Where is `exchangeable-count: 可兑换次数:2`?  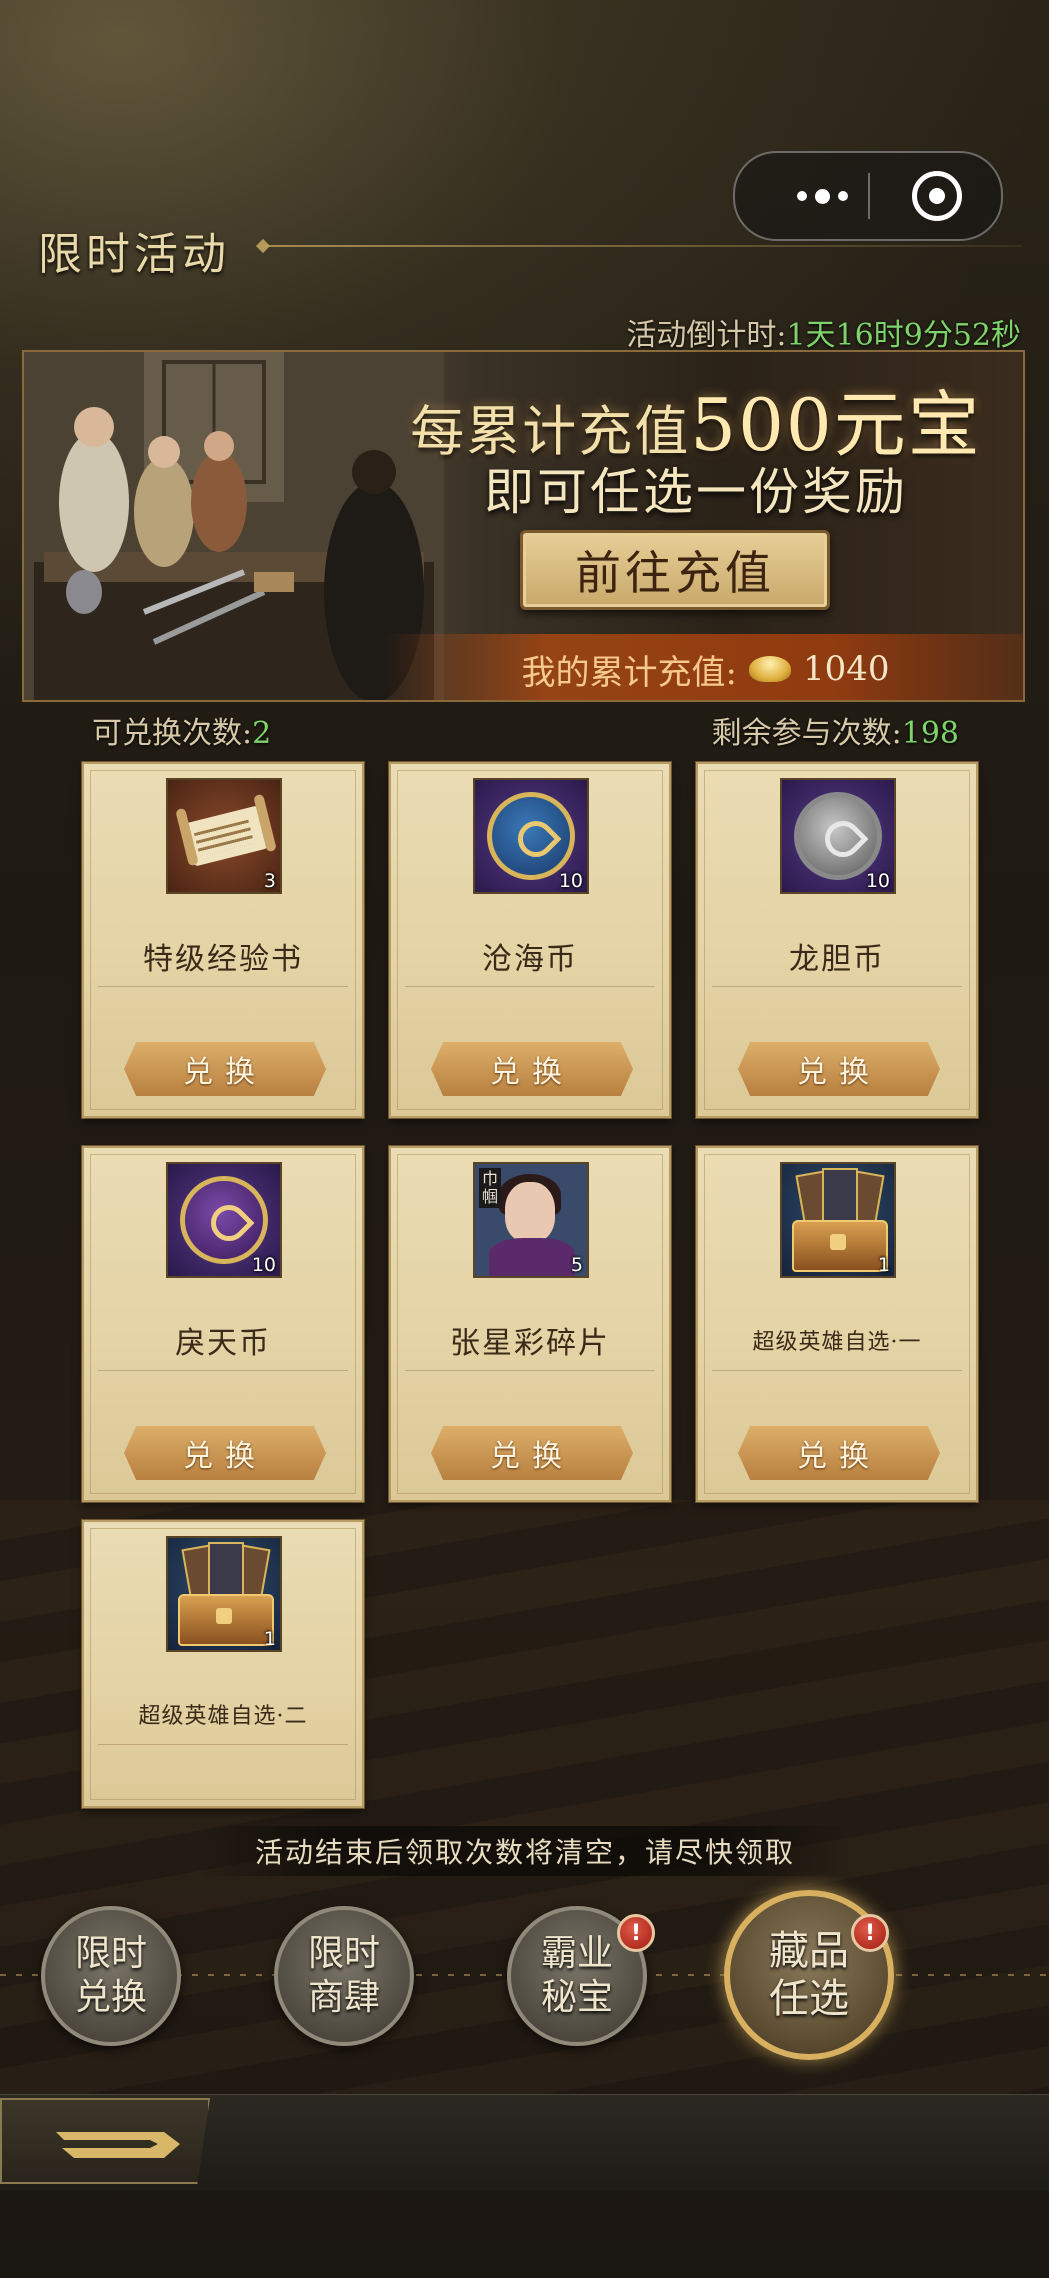
exchangeable-count: 可兑换次数:2 is located at coordinates (181, 730).